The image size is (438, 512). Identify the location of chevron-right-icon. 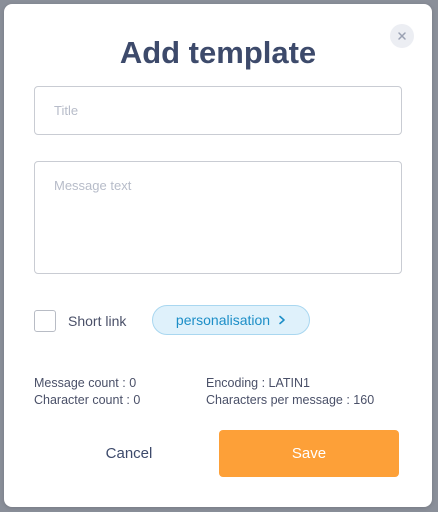
(282, 320).